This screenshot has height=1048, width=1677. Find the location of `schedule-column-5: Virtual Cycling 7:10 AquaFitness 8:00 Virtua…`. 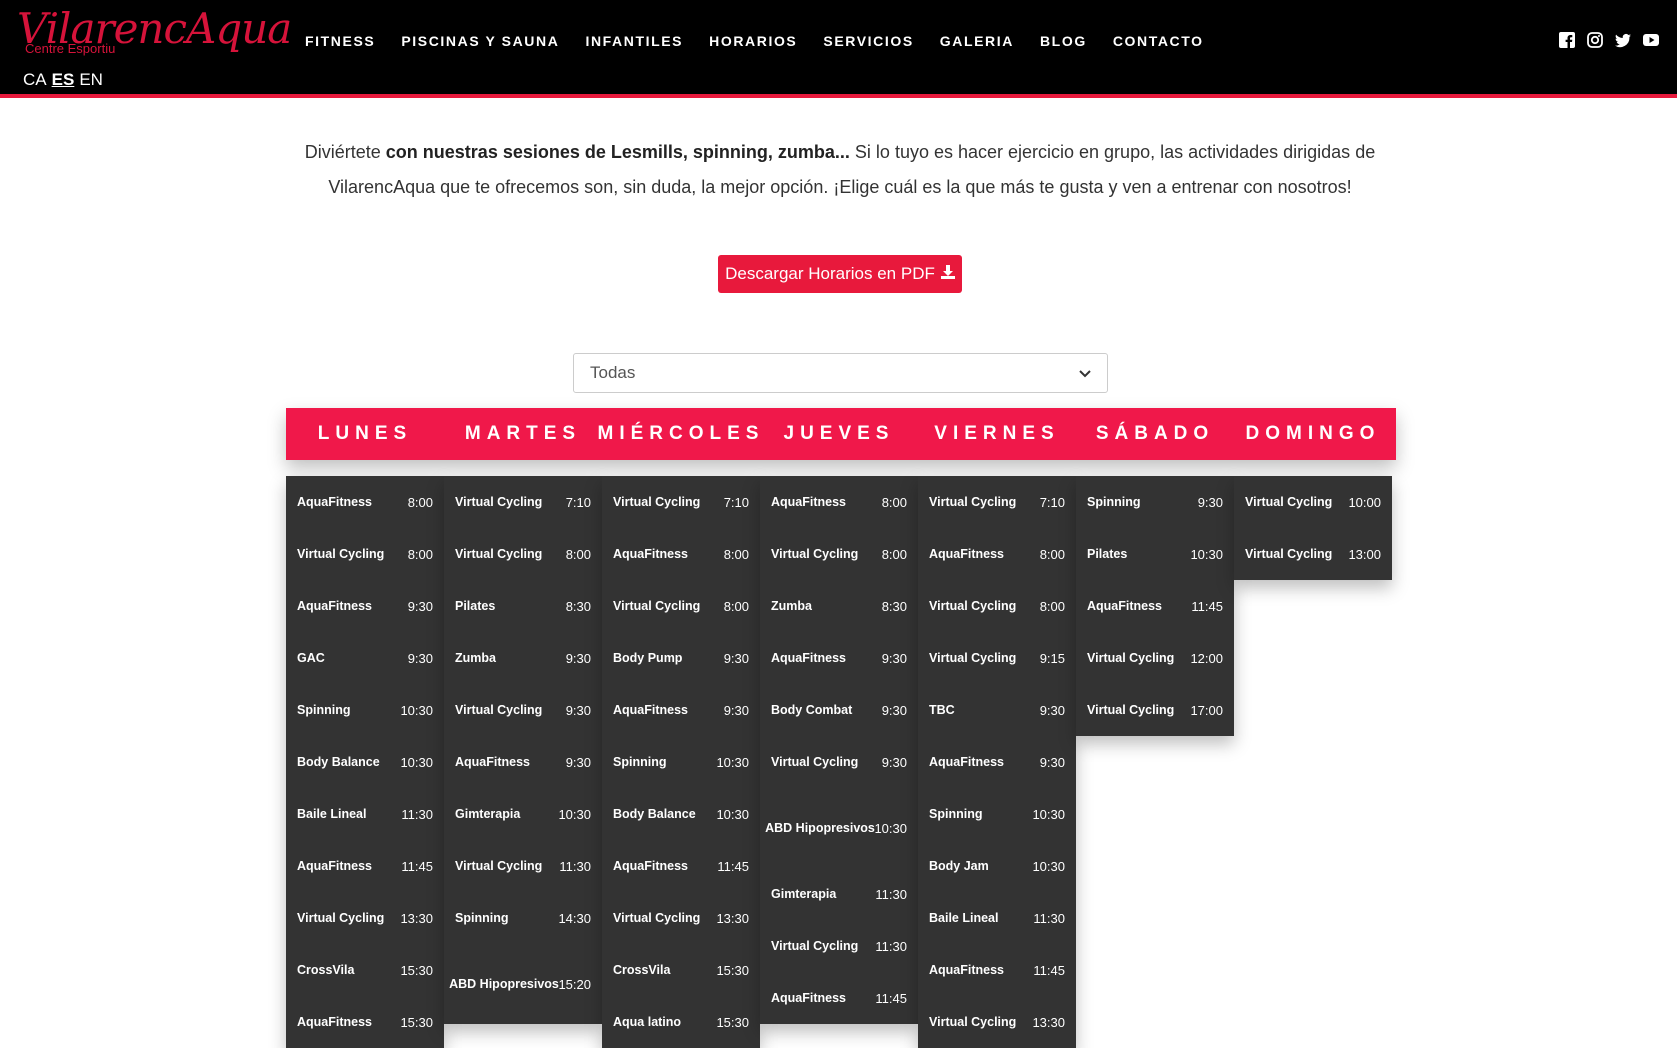

schedule-column-5: Virtual Cycling 7:10 AquaFitness 8:00 Virtua… is located at coordinates (997, 762).